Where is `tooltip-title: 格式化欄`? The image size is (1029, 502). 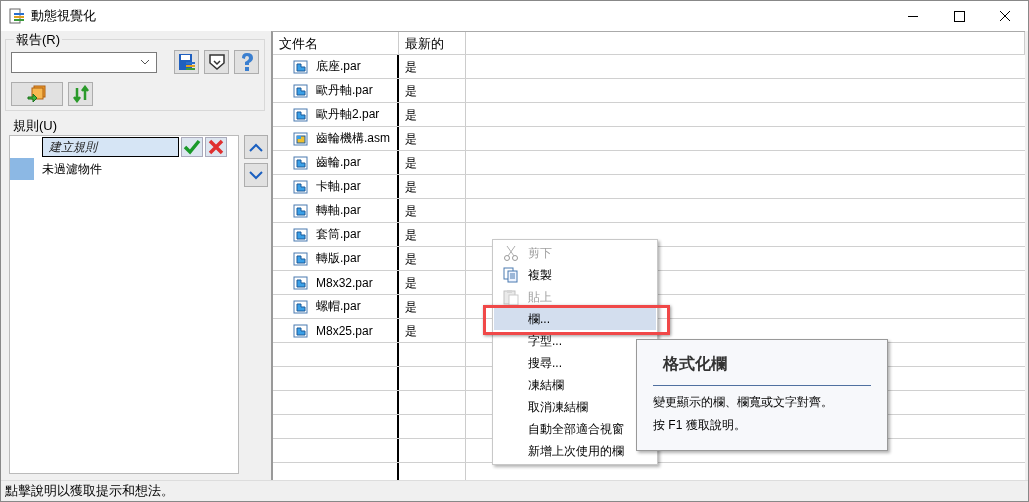 tooltip-title: 格式化欄 is located at coordinates (762, 370).